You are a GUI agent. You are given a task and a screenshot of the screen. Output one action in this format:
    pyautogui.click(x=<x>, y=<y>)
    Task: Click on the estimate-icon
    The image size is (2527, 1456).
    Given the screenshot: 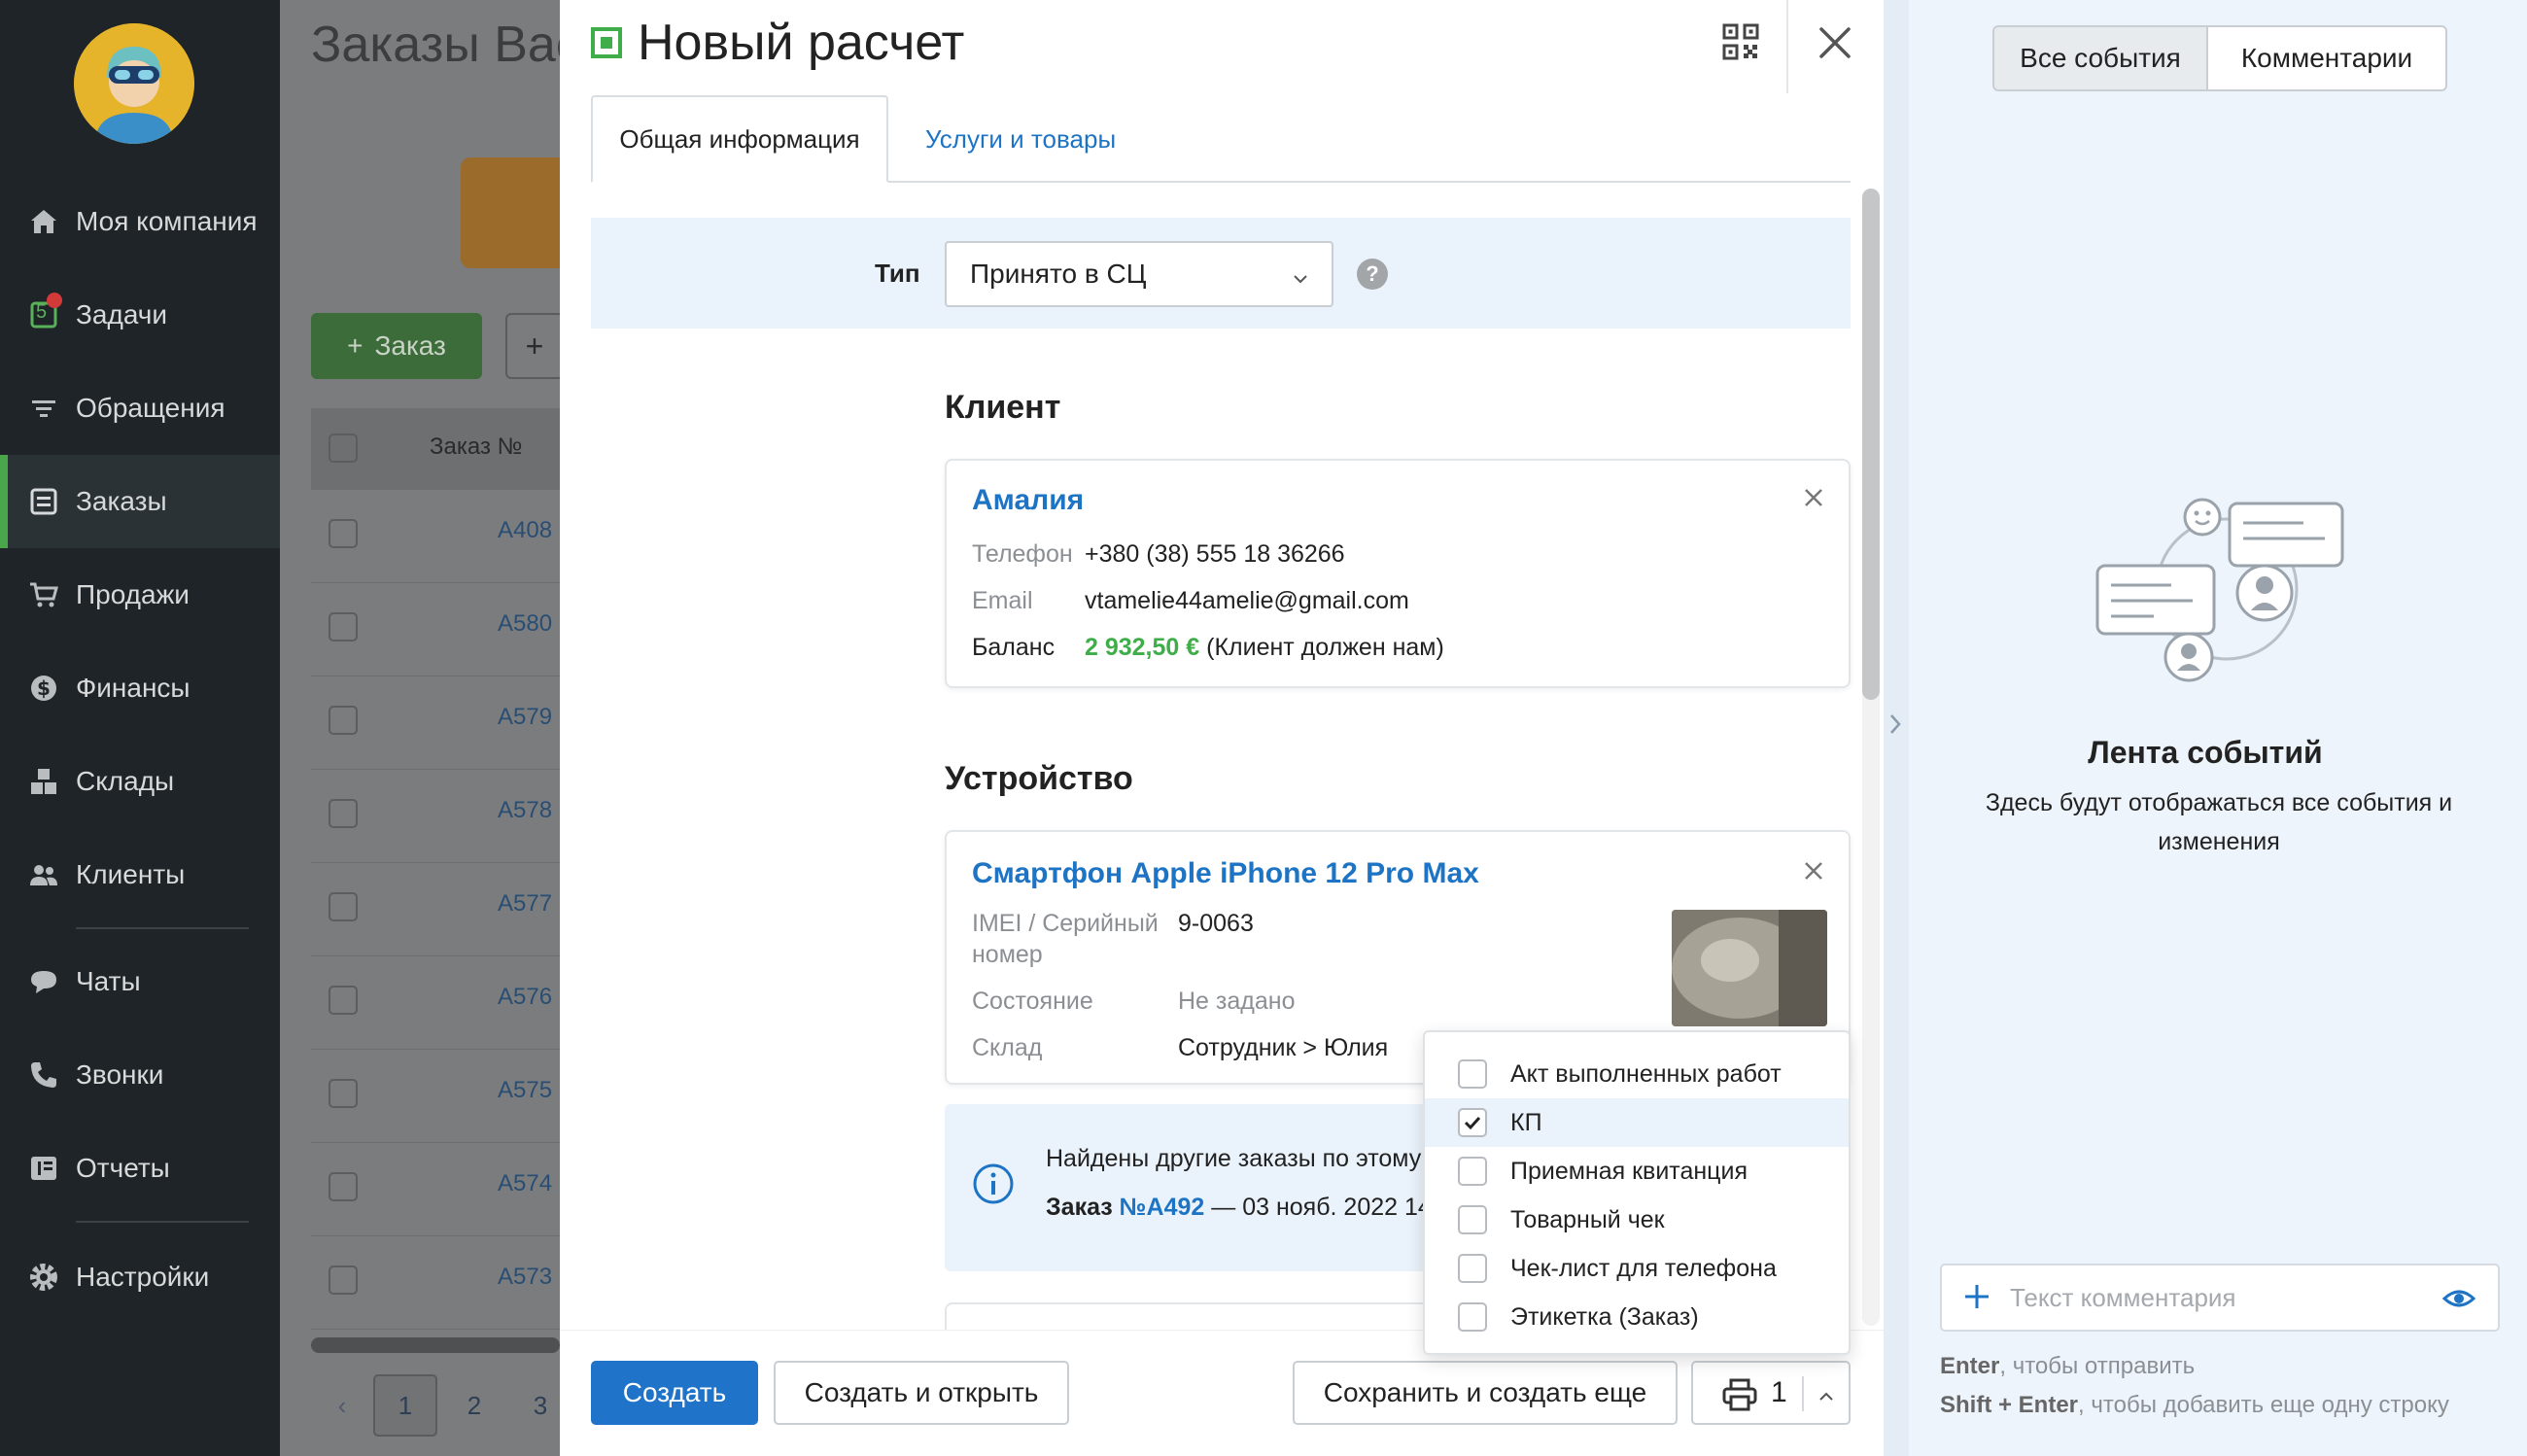 What is the action you would take?
    pyautogui.click(x=606, y=42)
    